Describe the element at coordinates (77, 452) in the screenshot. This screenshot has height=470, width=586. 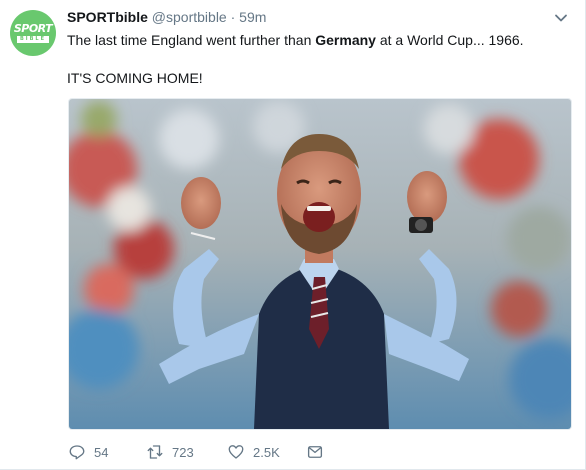
I see `reply-icon` at that location.